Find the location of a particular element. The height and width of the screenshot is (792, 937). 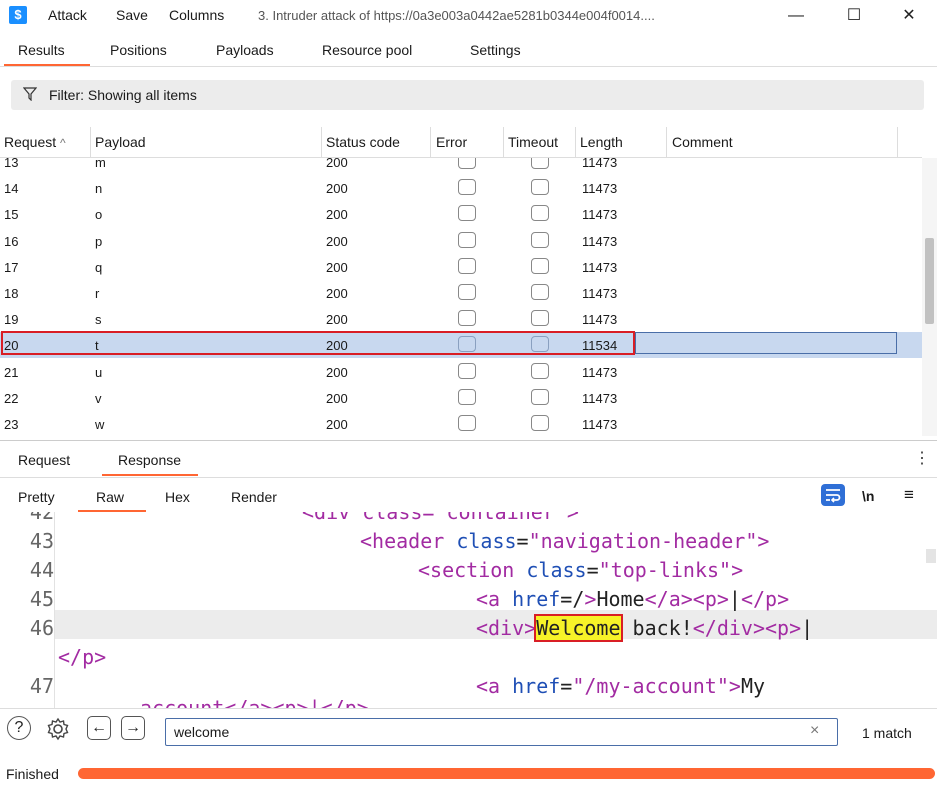

table-row: 16 p 200 11473 is located at coordinates (461, 241).